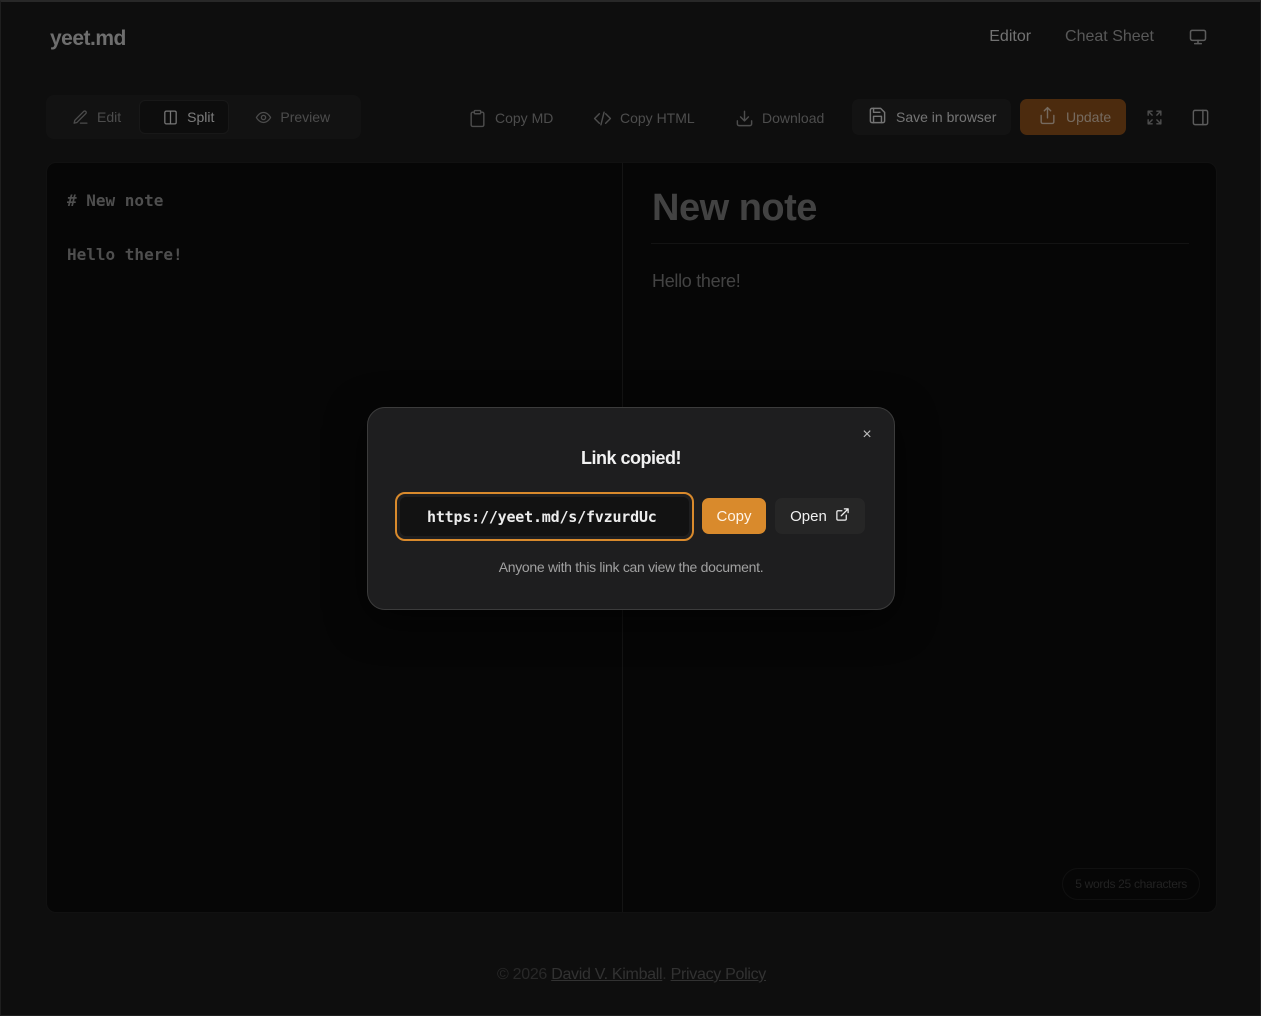  I want to click on open-link-button: Open, so click(820, 516).